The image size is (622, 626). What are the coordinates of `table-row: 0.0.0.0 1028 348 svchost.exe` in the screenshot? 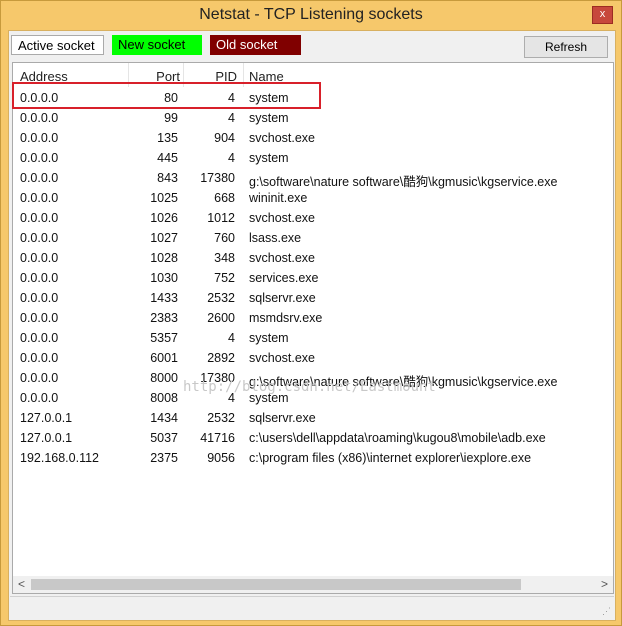 It's located at (313, 258).